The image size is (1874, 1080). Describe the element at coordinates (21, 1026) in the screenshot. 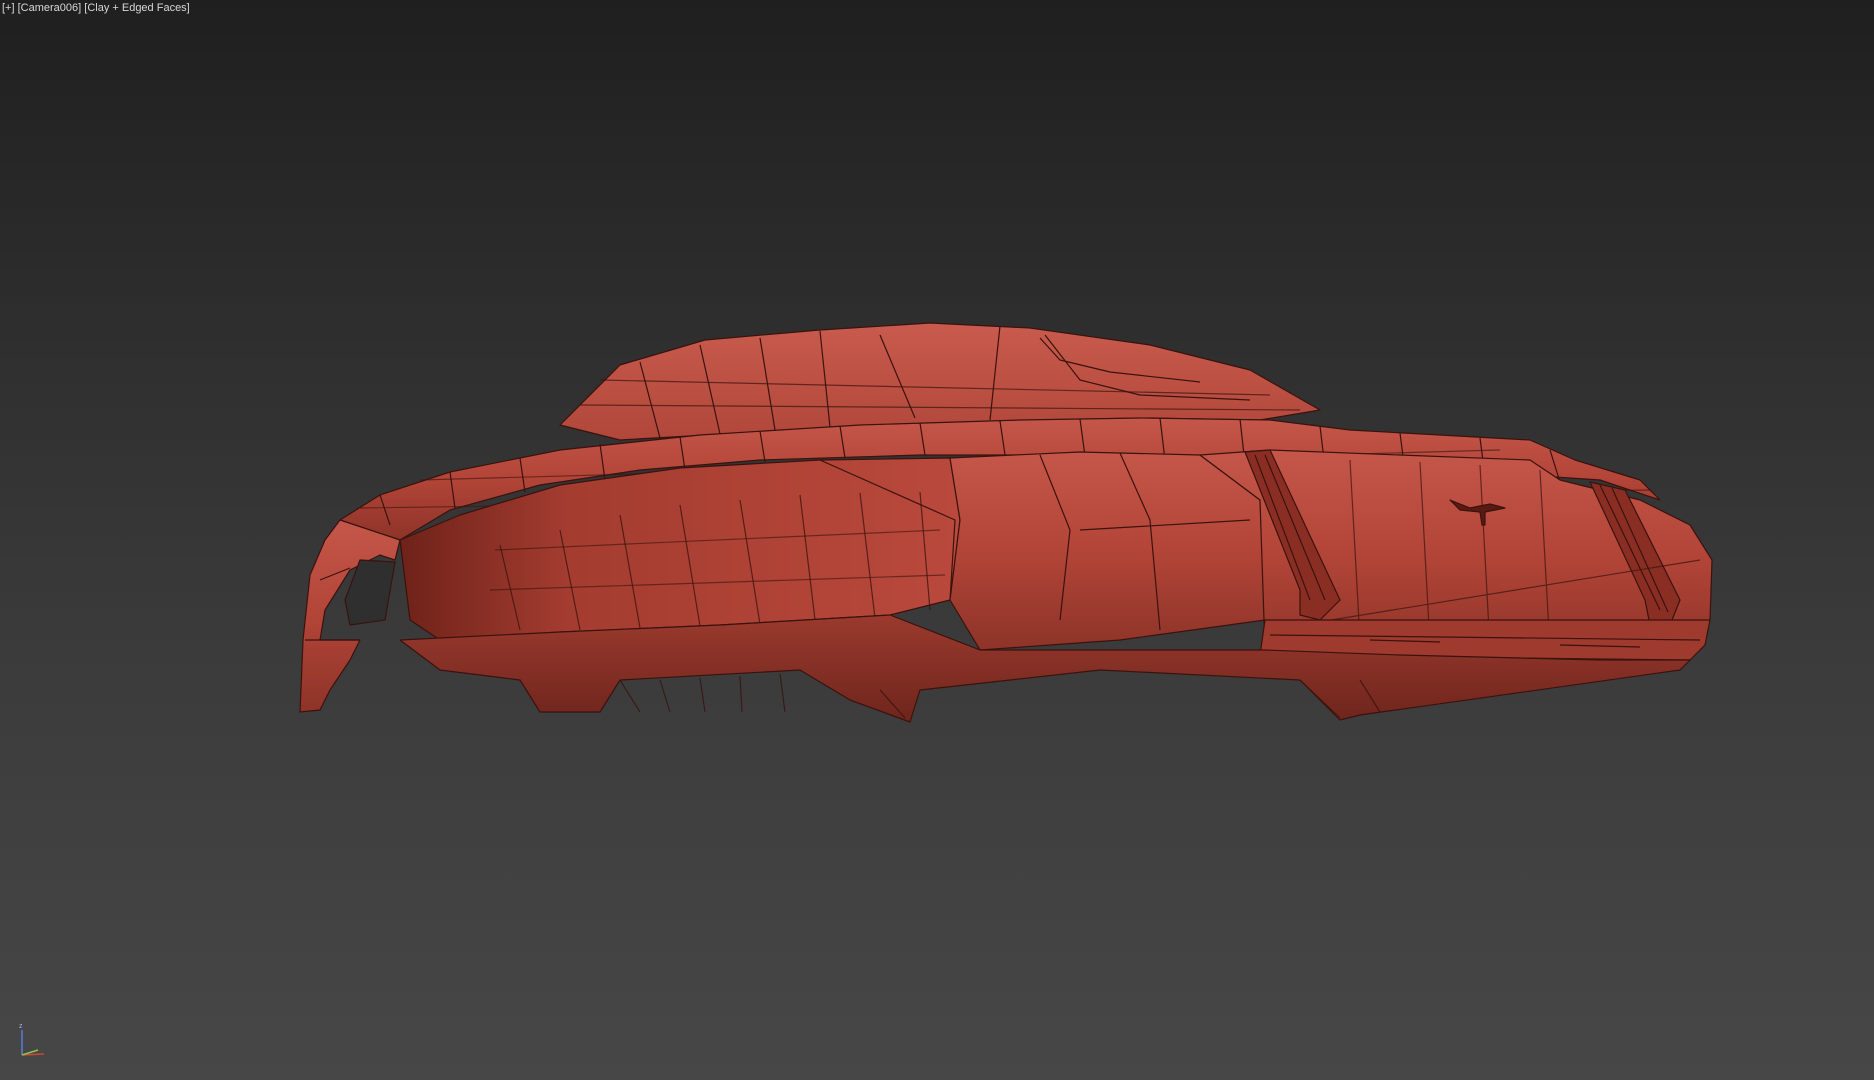

I see `axis-z-label: z` at that location.